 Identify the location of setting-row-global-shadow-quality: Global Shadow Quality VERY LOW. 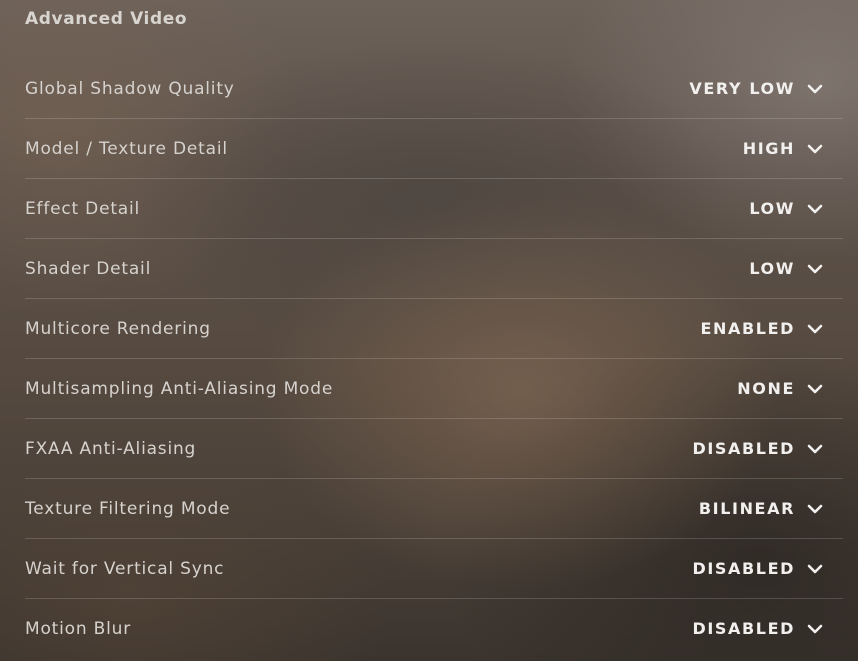
(434, 89).